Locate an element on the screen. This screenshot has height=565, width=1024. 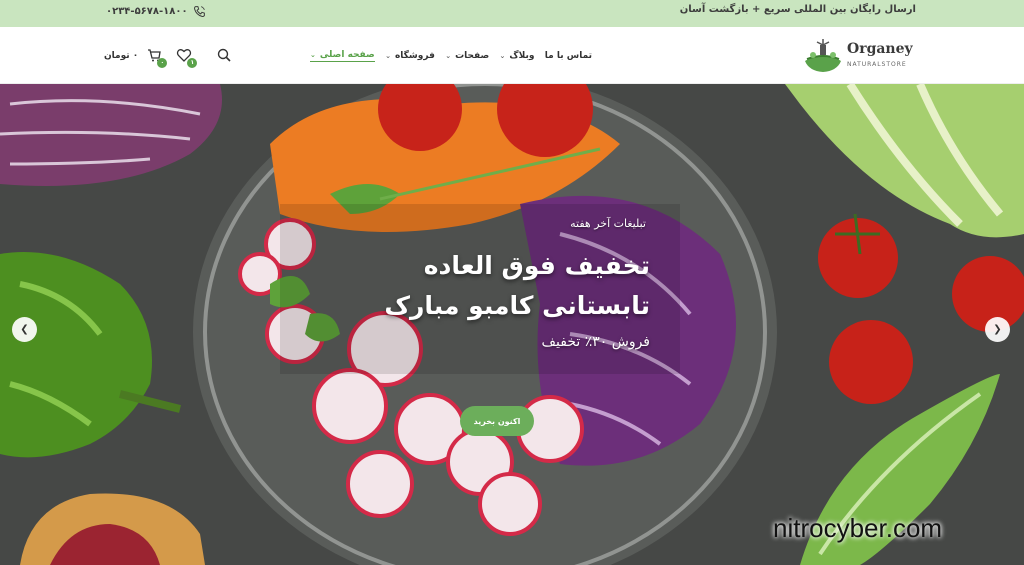
slider-next-button: ❯ is located at coordinates (997, 329).